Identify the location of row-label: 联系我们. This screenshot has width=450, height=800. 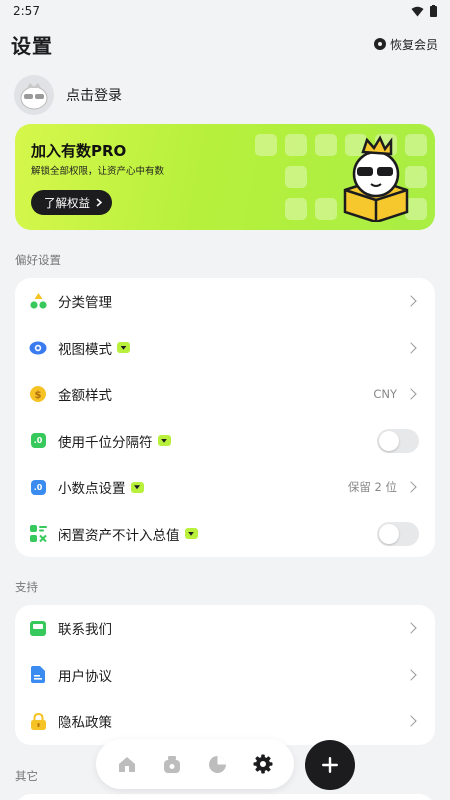
(85, 630).